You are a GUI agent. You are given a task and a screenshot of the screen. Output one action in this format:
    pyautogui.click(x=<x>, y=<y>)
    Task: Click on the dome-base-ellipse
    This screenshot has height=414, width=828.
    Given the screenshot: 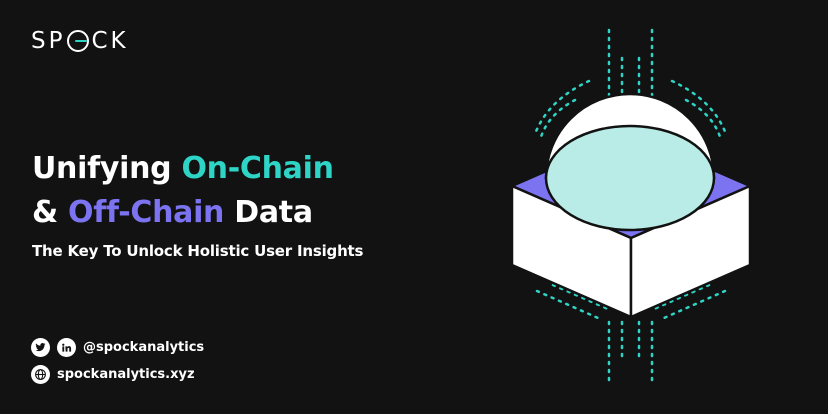 What is the action you would take?
    pyautogui.click(x=630, y=178)
    